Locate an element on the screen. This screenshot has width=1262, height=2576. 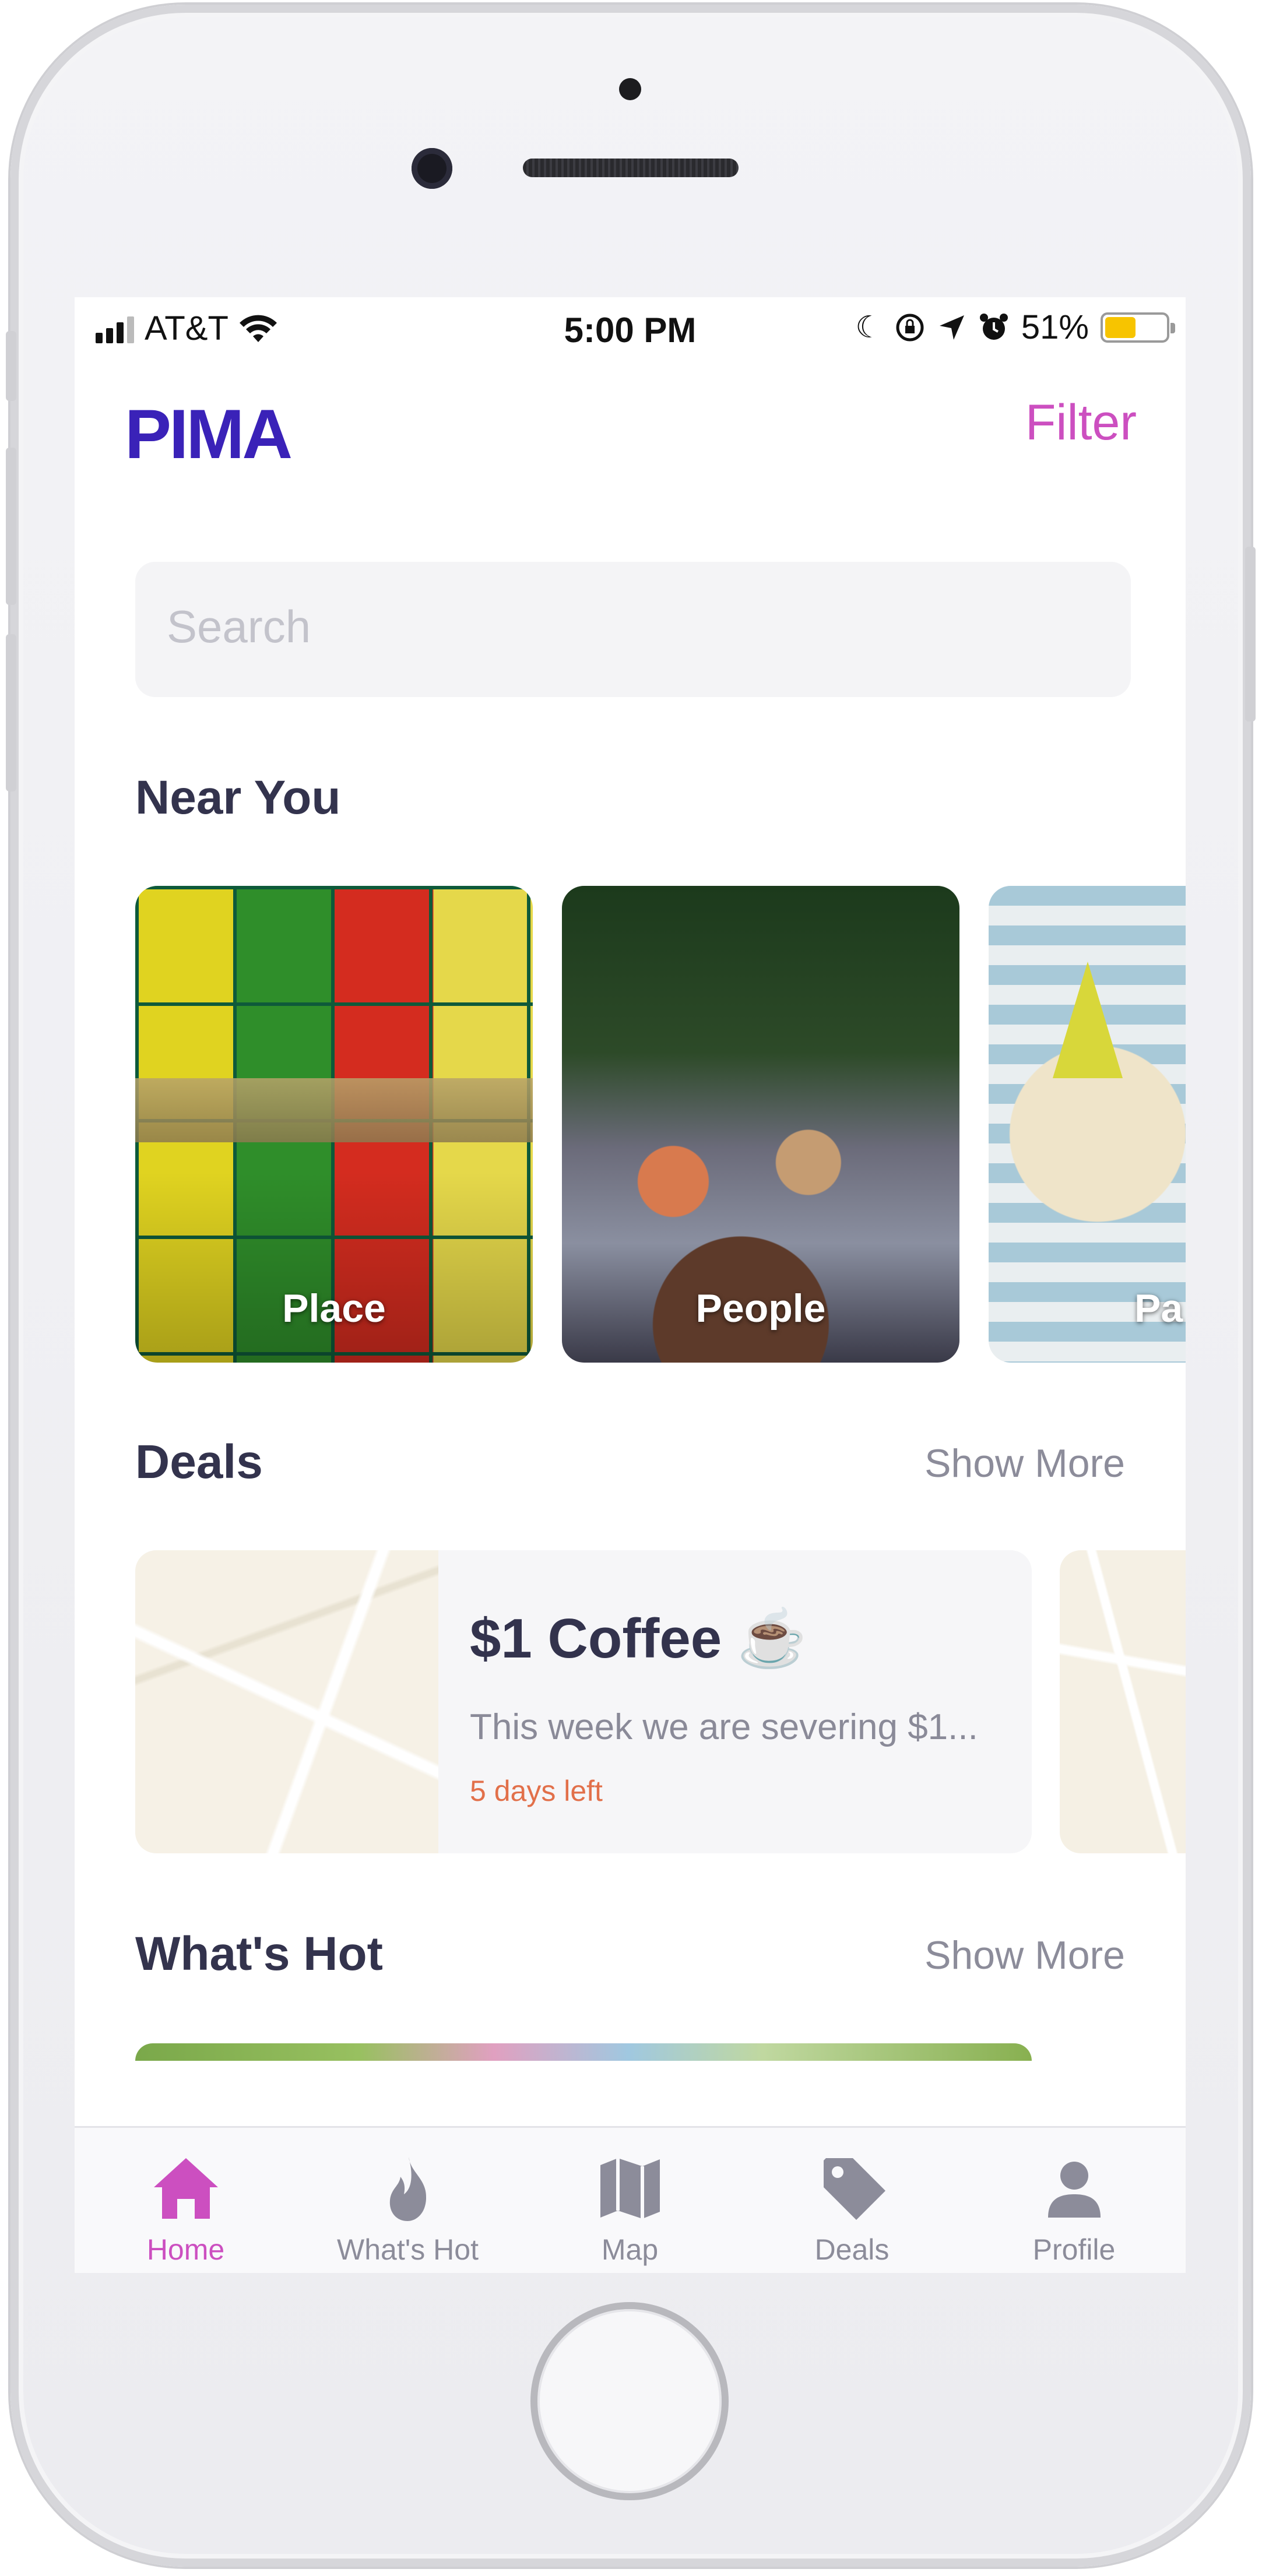
whats-hot-card is located at coordinates (583, 2052).